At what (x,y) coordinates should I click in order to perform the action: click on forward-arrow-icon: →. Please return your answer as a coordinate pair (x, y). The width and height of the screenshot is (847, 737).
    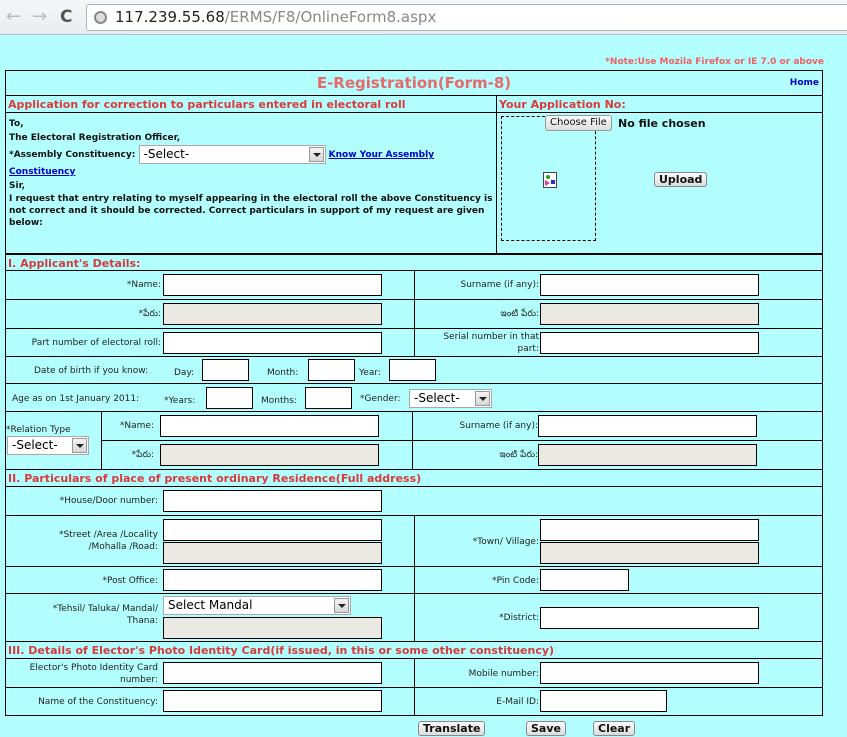
    Looking at the image, I should click on (39, 17).